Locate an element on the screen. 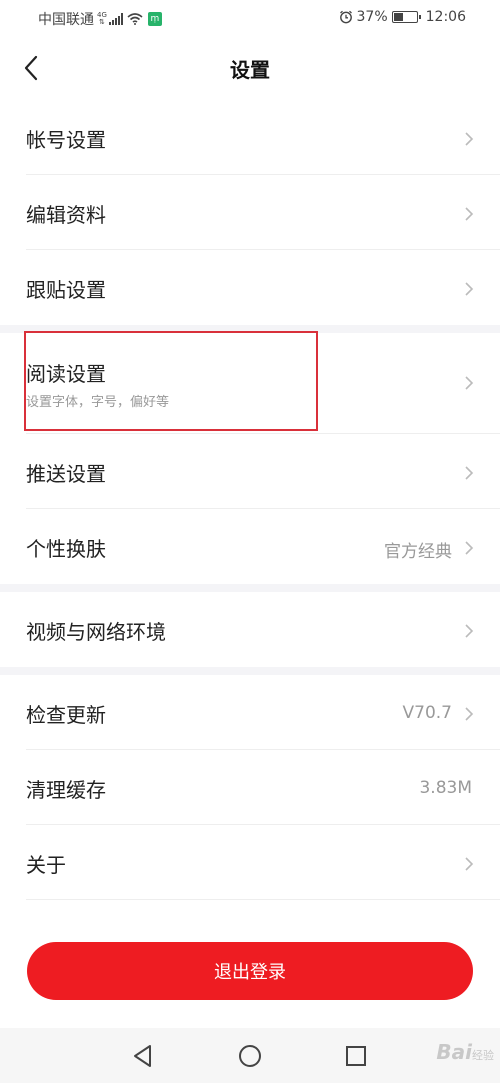  edit-profile-row: 编辑资料 is located at coordinates (250, 212).